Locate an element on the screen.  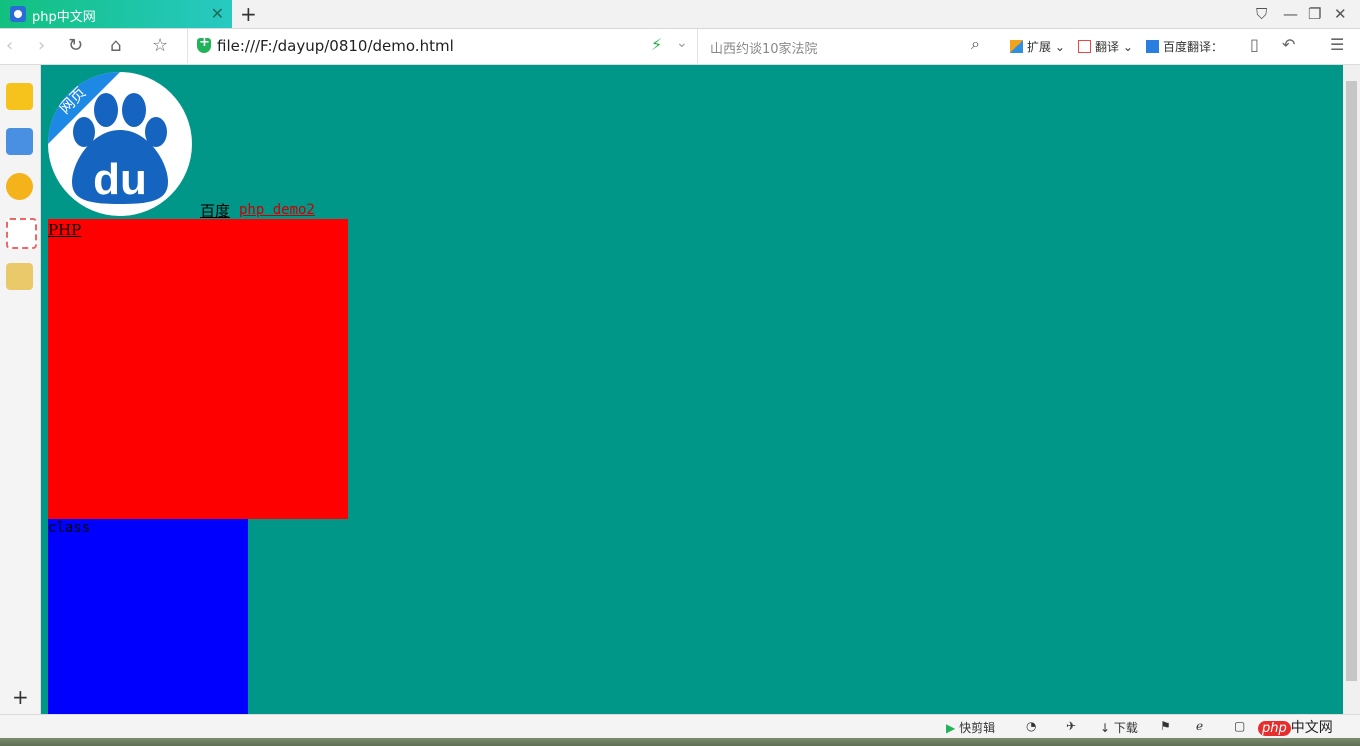
class-label: class is located at coordinates (69, 528).